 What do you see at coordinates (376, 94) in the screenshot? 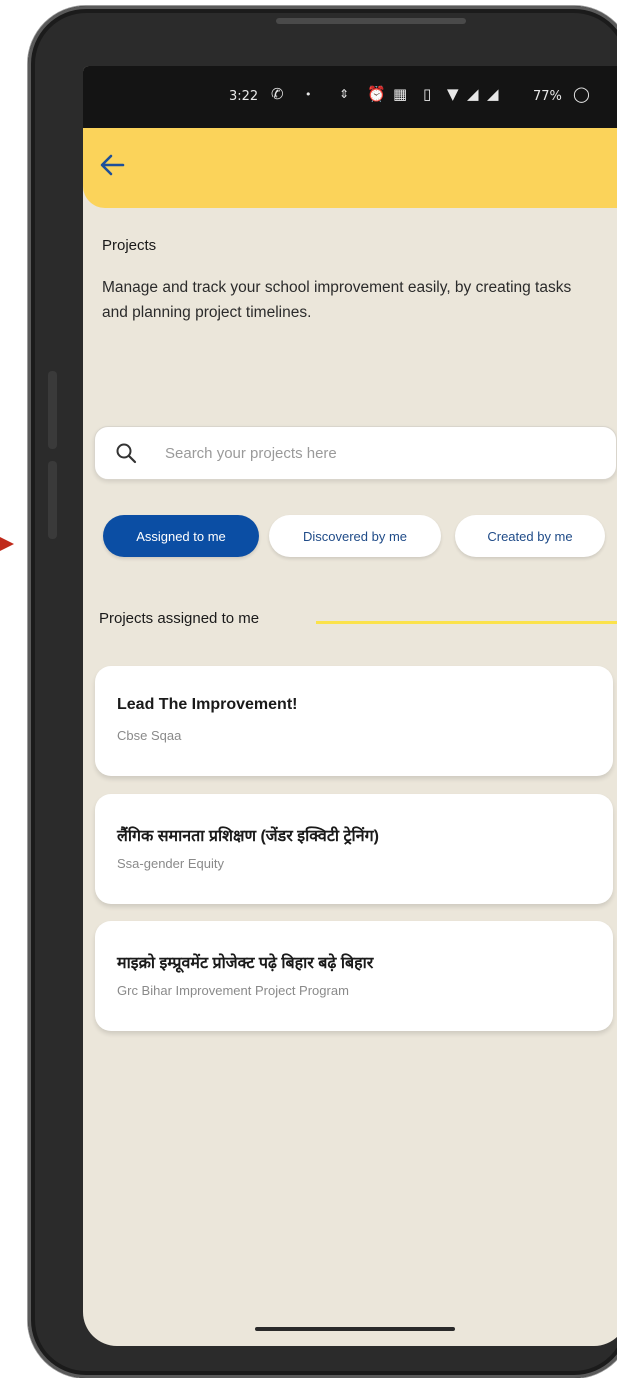
I see `alarm-icon: ⏰` at bounding box center [376, 94].